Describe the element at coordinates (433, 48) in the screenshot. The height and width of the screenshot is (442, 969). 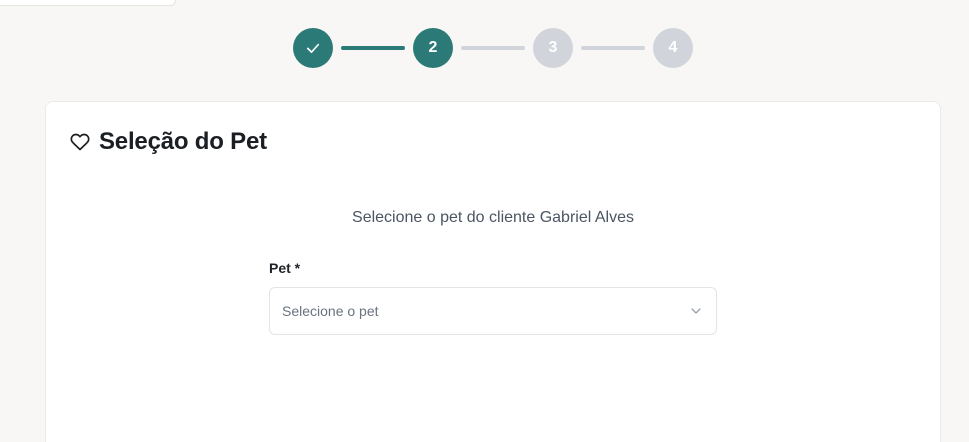
I see `step-2-active: 2` at that location.